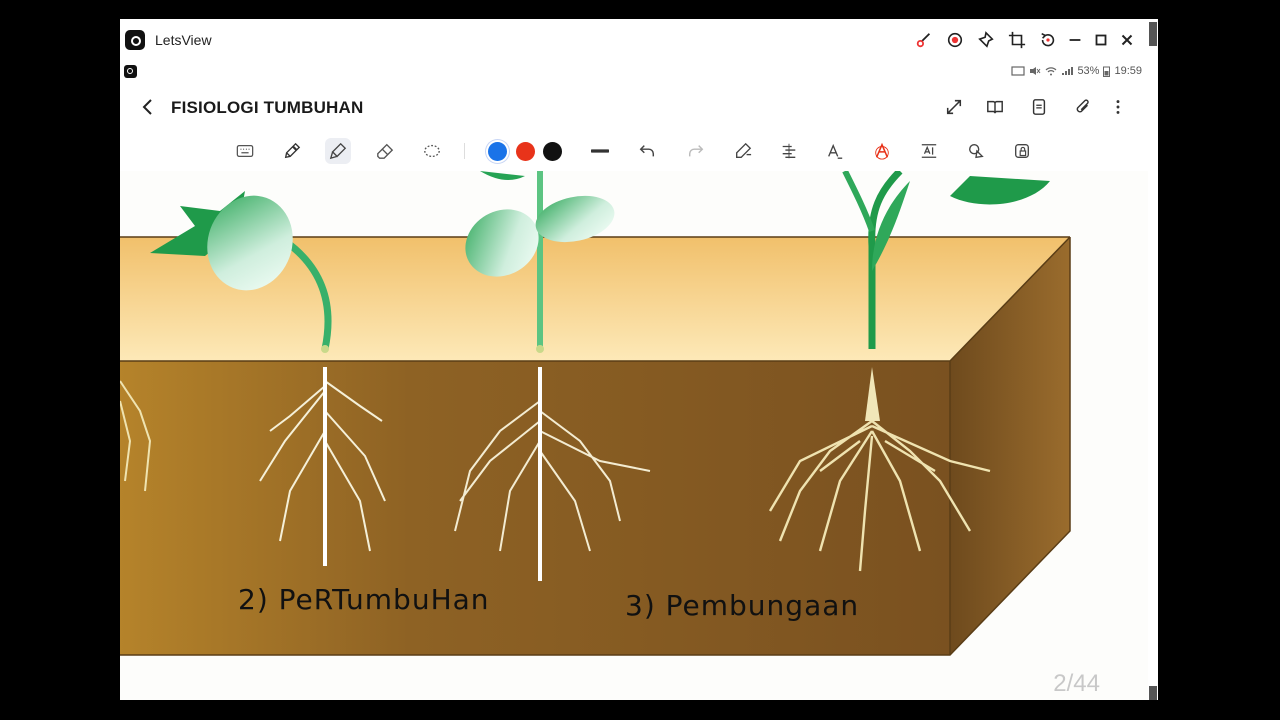 Image resolution: width=1280 pixels, height=720 pixels. Describe the element at coordinates (924, 40) in the screenshot. I see `brush-icon` at that location.